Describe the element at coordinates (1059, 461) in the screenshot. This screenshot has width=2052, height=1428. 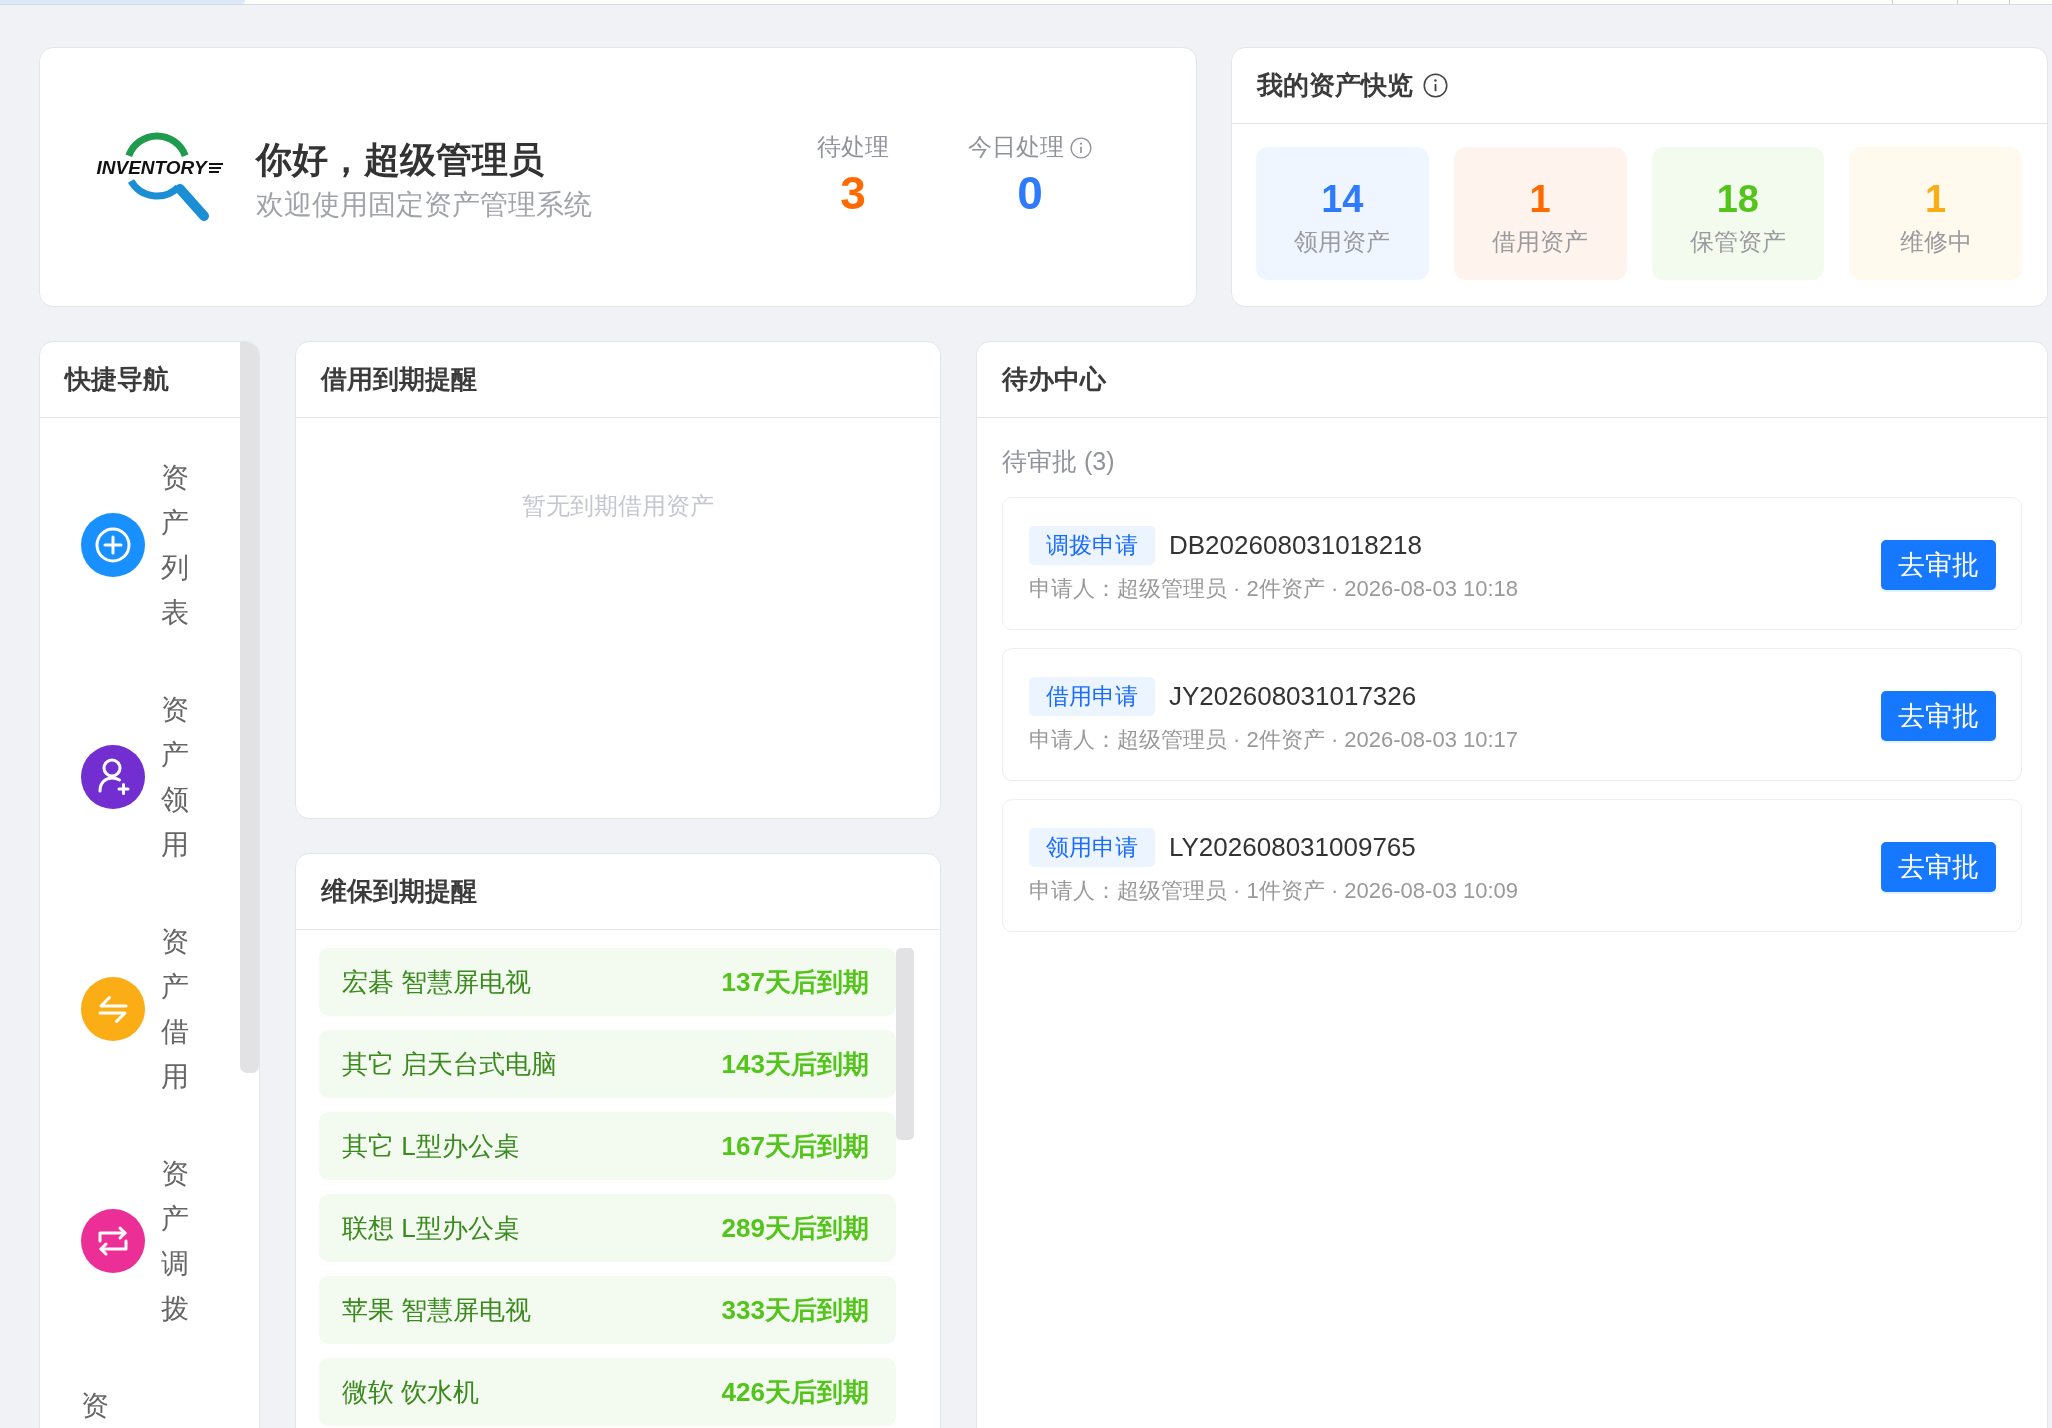
I see `section-title: 待审批 (3)` at that location.